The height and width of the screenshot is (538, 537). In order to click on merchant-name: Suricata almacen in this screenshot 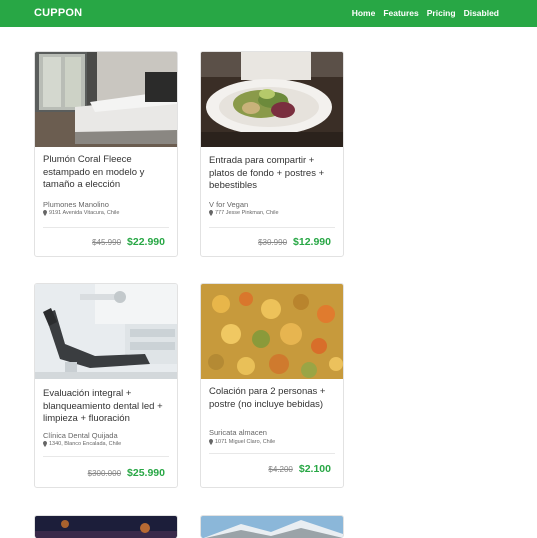, I will do `click(238, 432)`.